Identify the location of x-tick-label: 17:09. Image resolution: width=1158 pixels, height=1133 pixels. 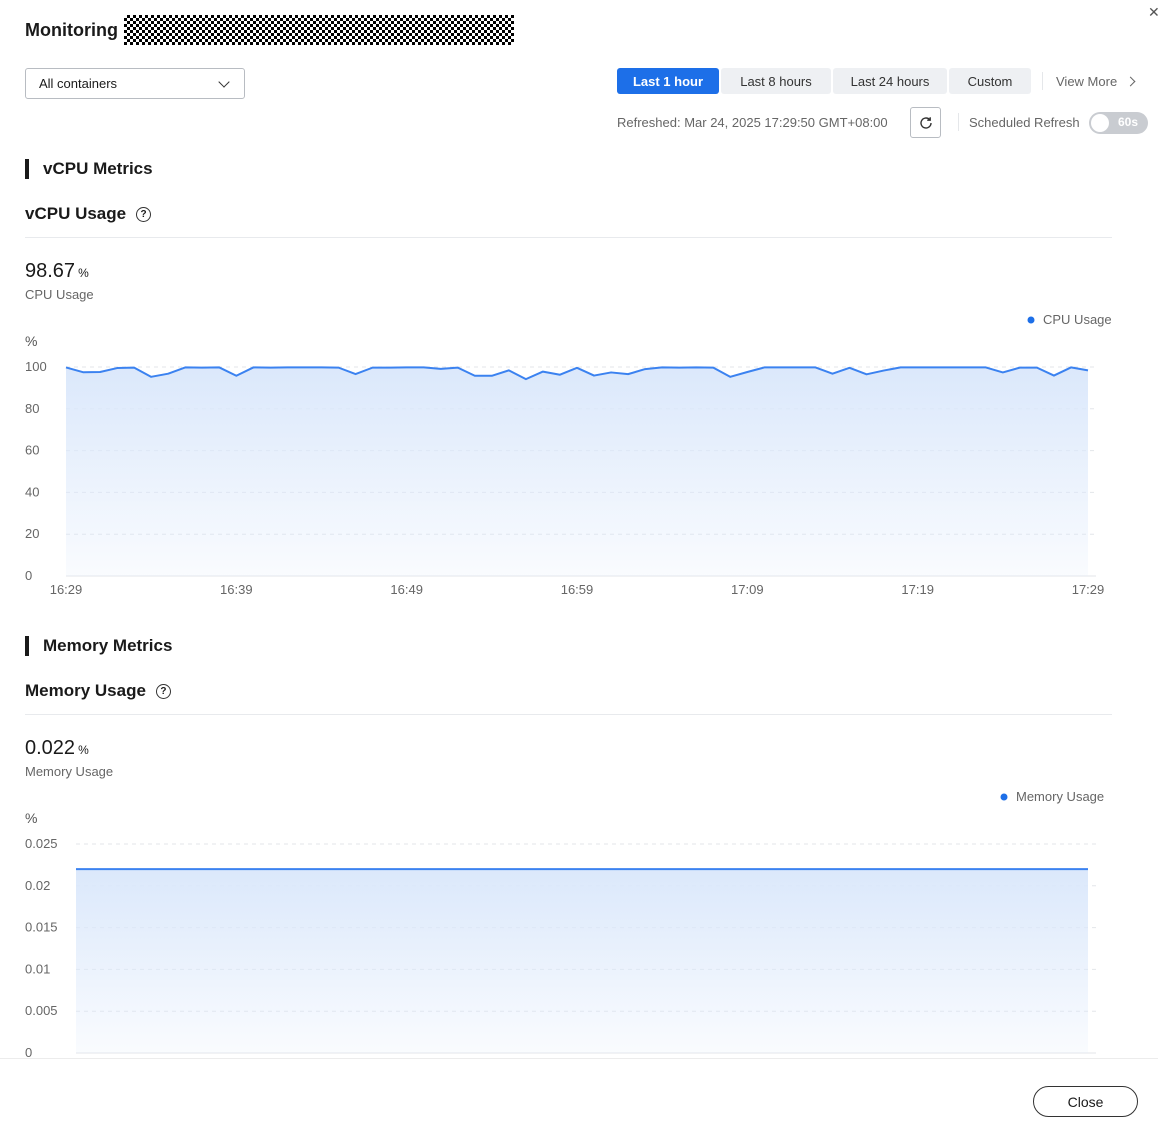
(747, 589).